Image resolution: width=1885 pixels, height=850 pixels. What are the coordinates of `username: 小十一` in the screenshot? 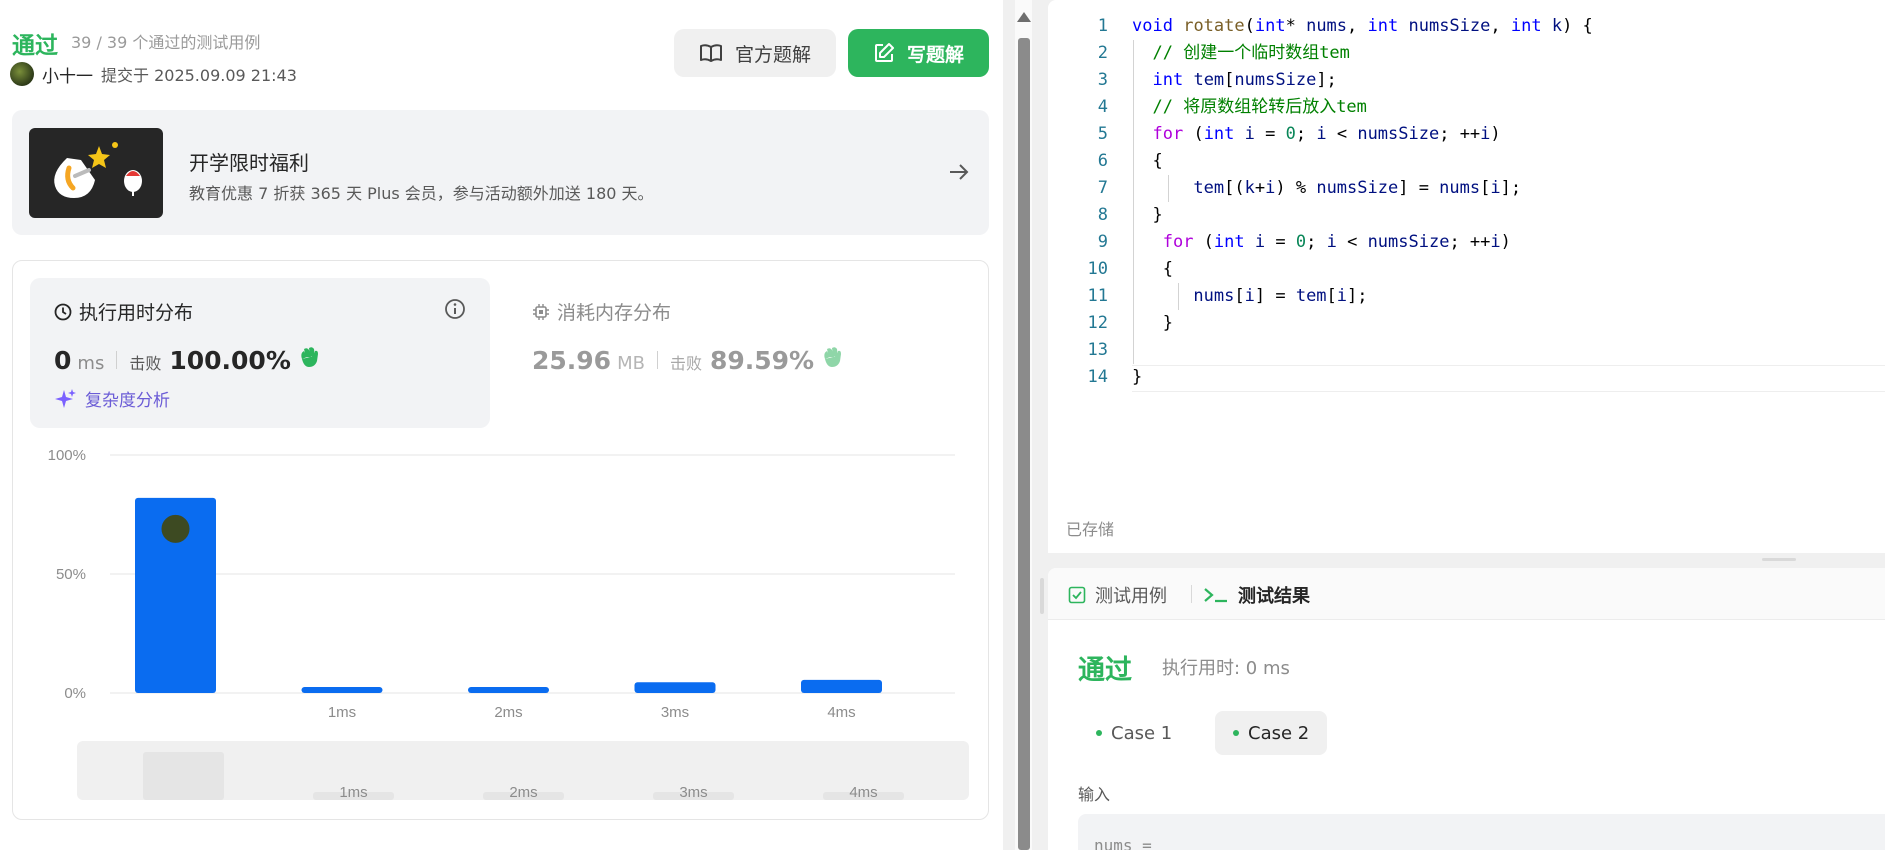 It's located at (67, 74).